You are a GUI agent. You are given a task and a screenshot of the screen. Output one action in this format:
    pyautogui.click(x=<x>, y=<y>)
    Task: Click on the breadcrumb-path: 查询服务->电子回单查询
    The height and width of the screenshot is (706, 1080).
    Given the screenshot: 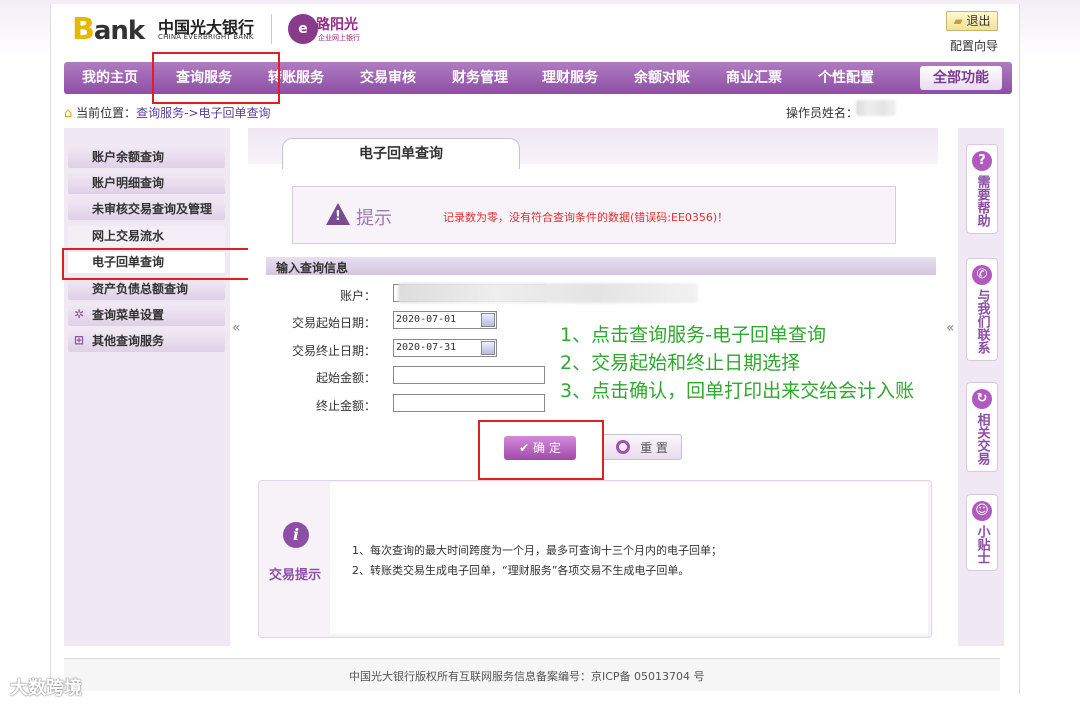 What is the action you would take?
    pyautogui.click(x=203, y=113)
    